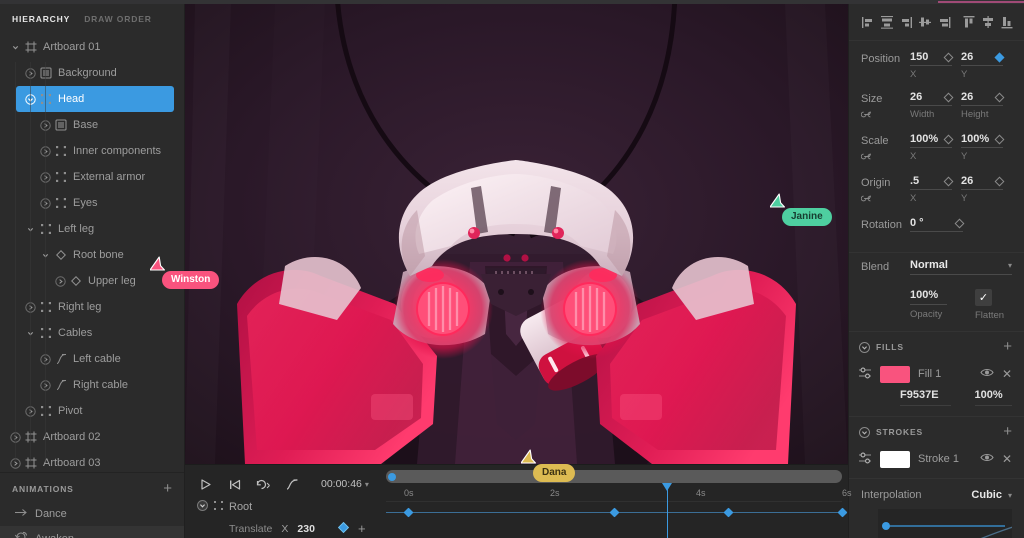 The image size is (1024, 538). What do you see at coordinates (993, 305) in the screenshot?
I see `flatten-field: ✓ Flatten` at bounding box center [993, 305].